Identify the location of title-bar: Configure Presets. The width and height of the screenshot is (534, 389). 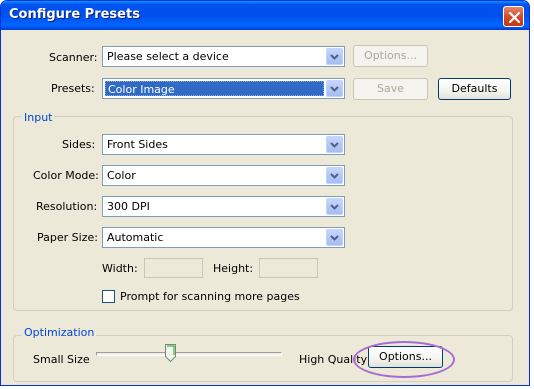
(265, 15).